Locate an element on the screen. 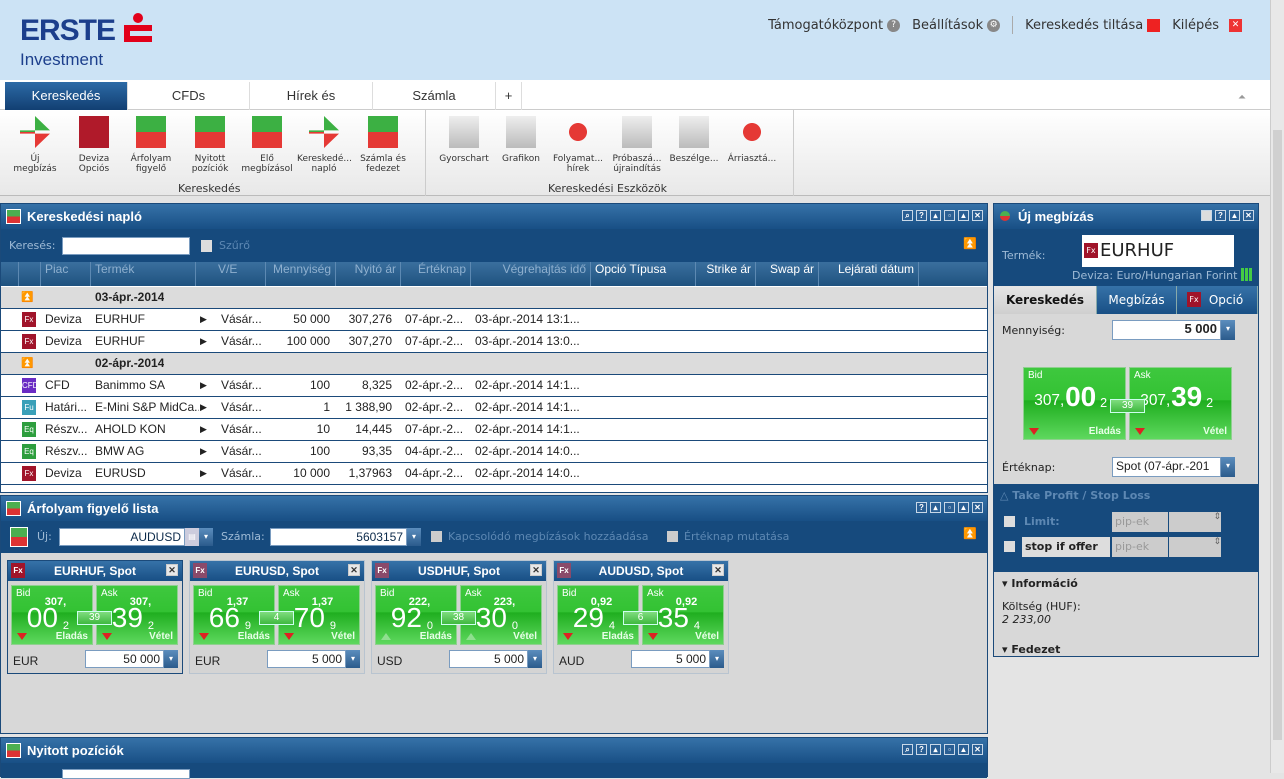 This screenshot has height=779, width=1284. pin-icon is located at coordinates (1206, 215).